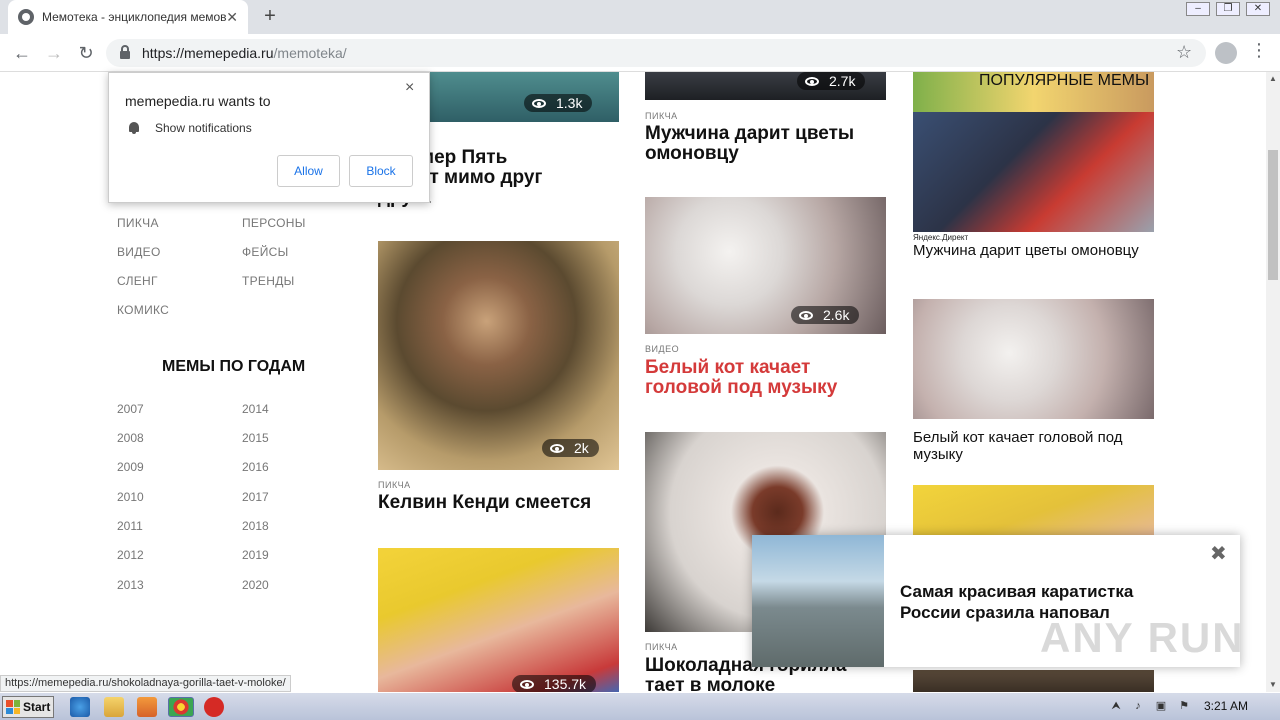 This screenshot has width=1280, height=720. What do you see at coordinates (1259, 50) in the screenshot?
I see `menu-kebab-icon: ⋮` at bounding box center [1259, 50].